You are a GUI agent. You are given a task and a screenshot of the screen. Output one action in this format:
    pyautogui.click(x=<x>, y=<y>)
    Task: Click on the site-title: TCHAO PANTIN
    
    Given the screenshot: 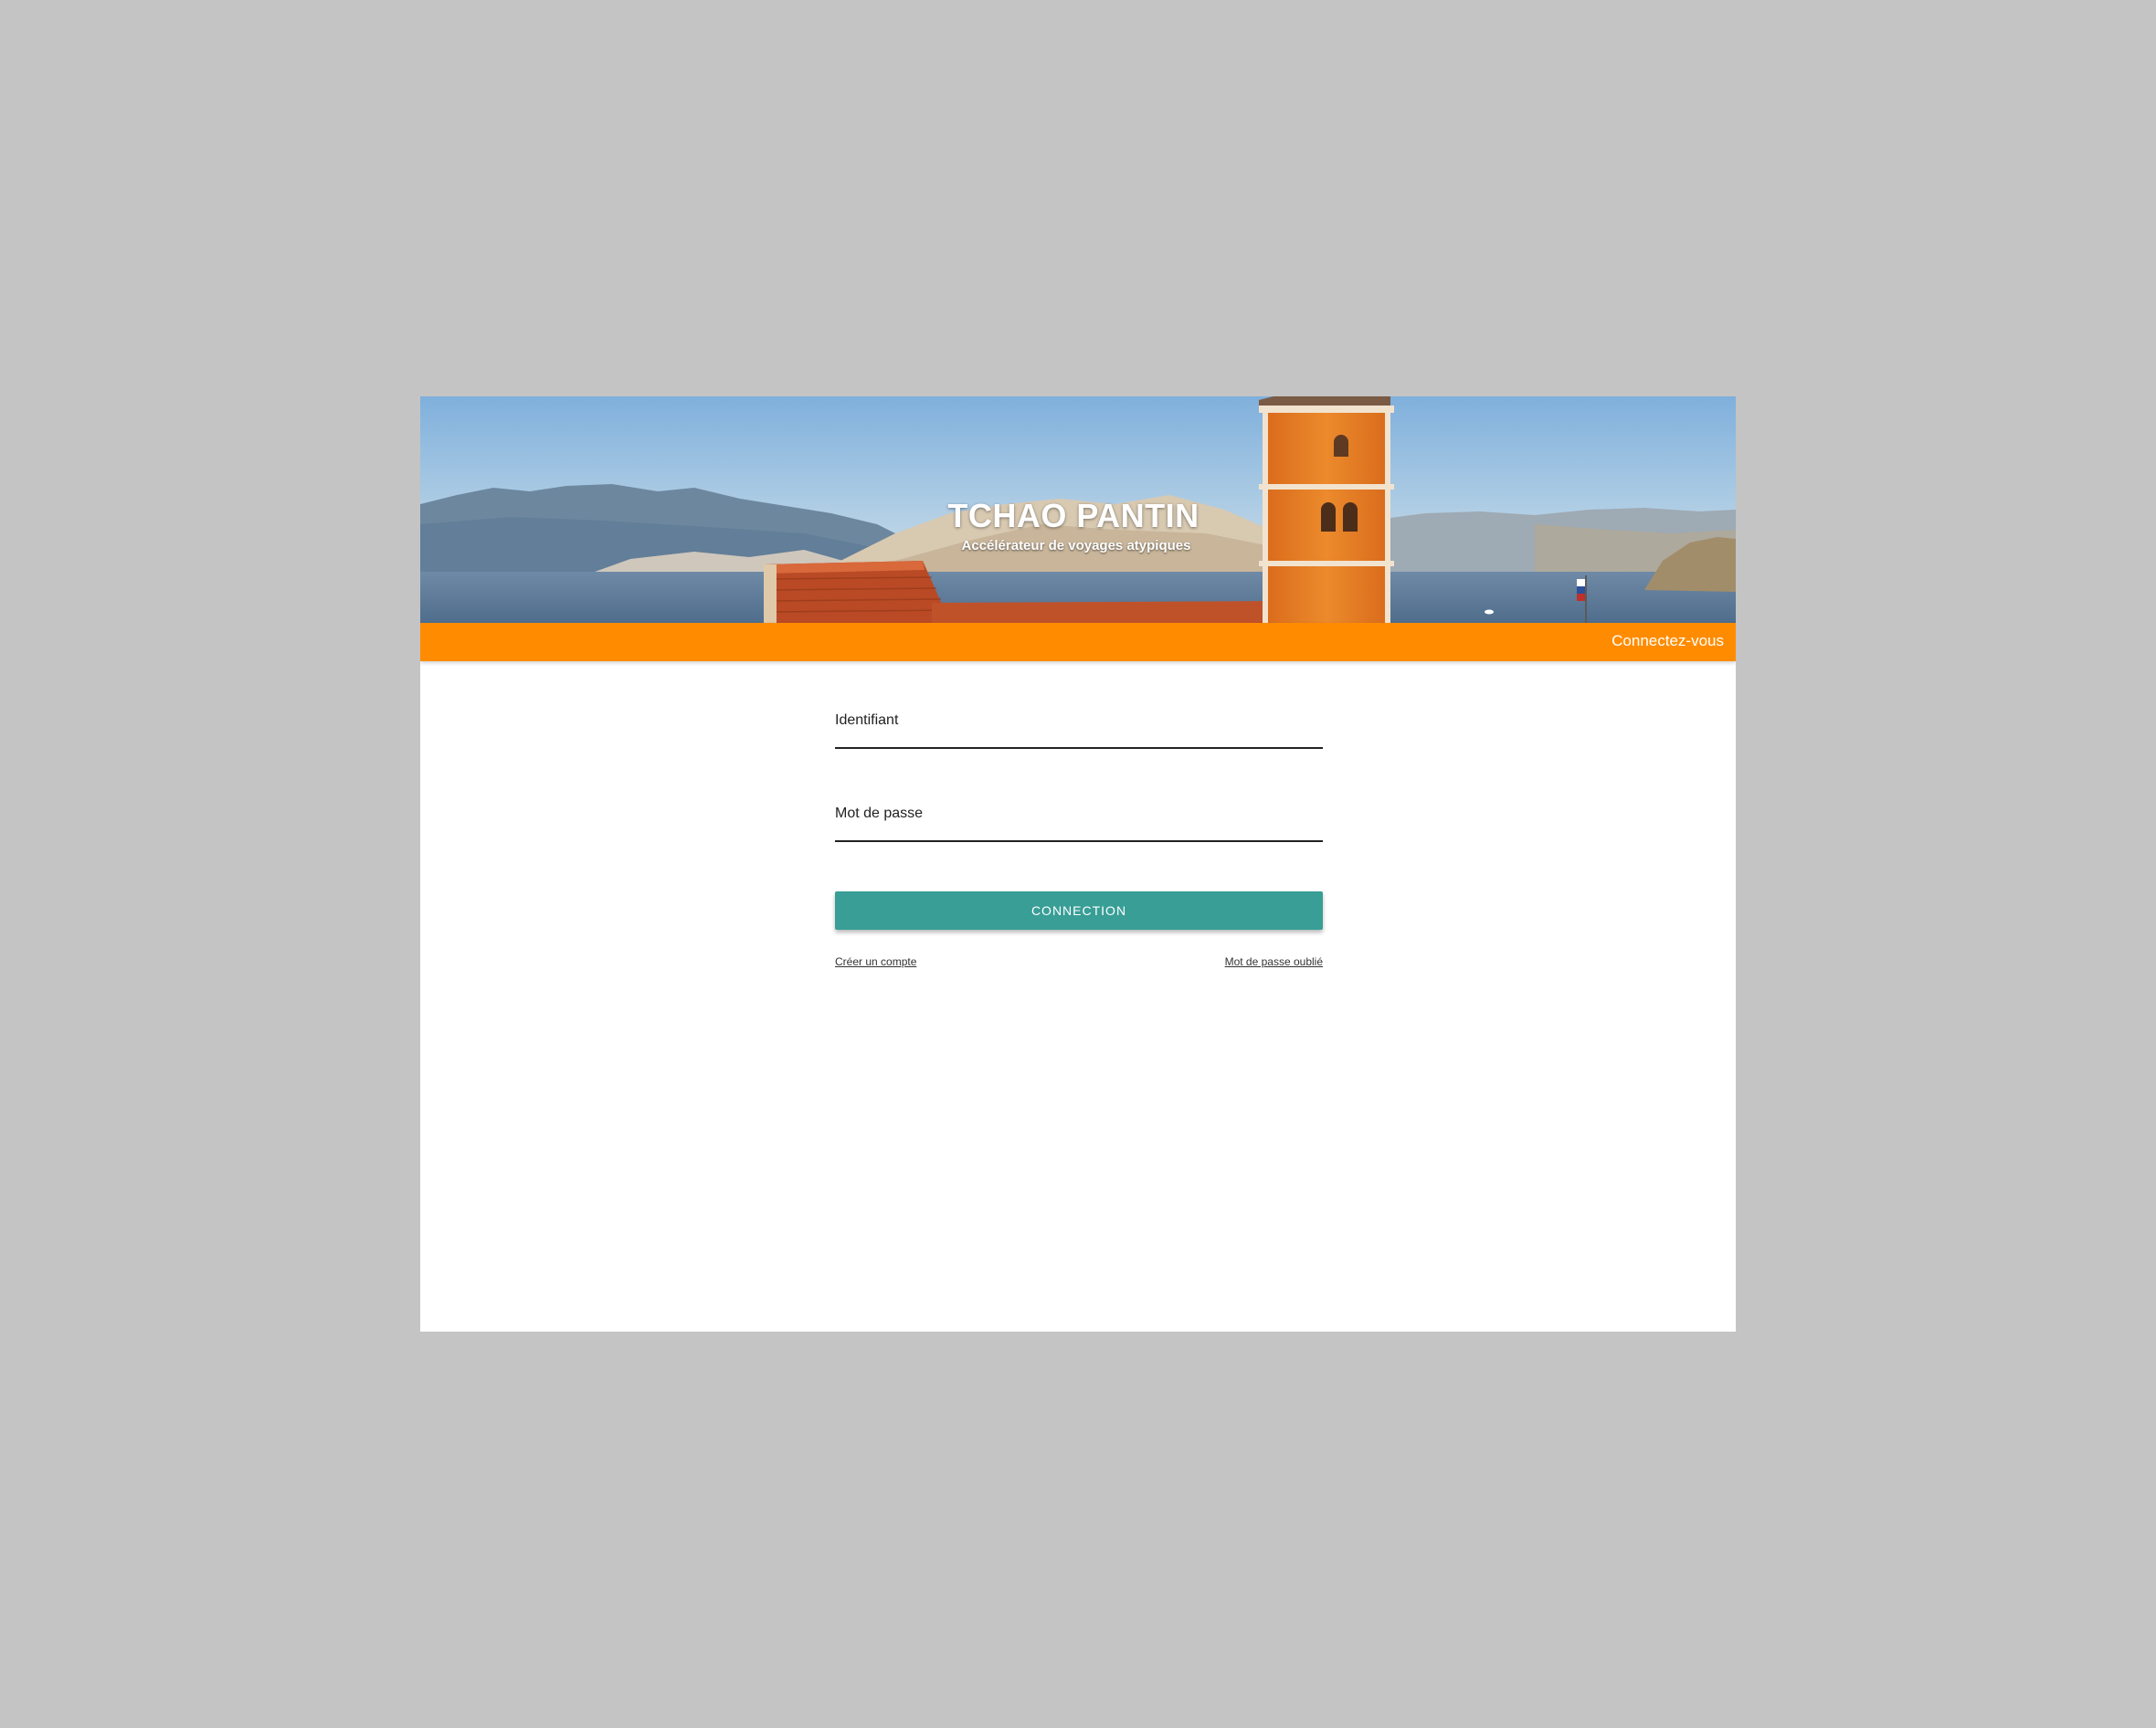 What is the action you would take?
    pyautogui.click(x=1073, y=516)
    